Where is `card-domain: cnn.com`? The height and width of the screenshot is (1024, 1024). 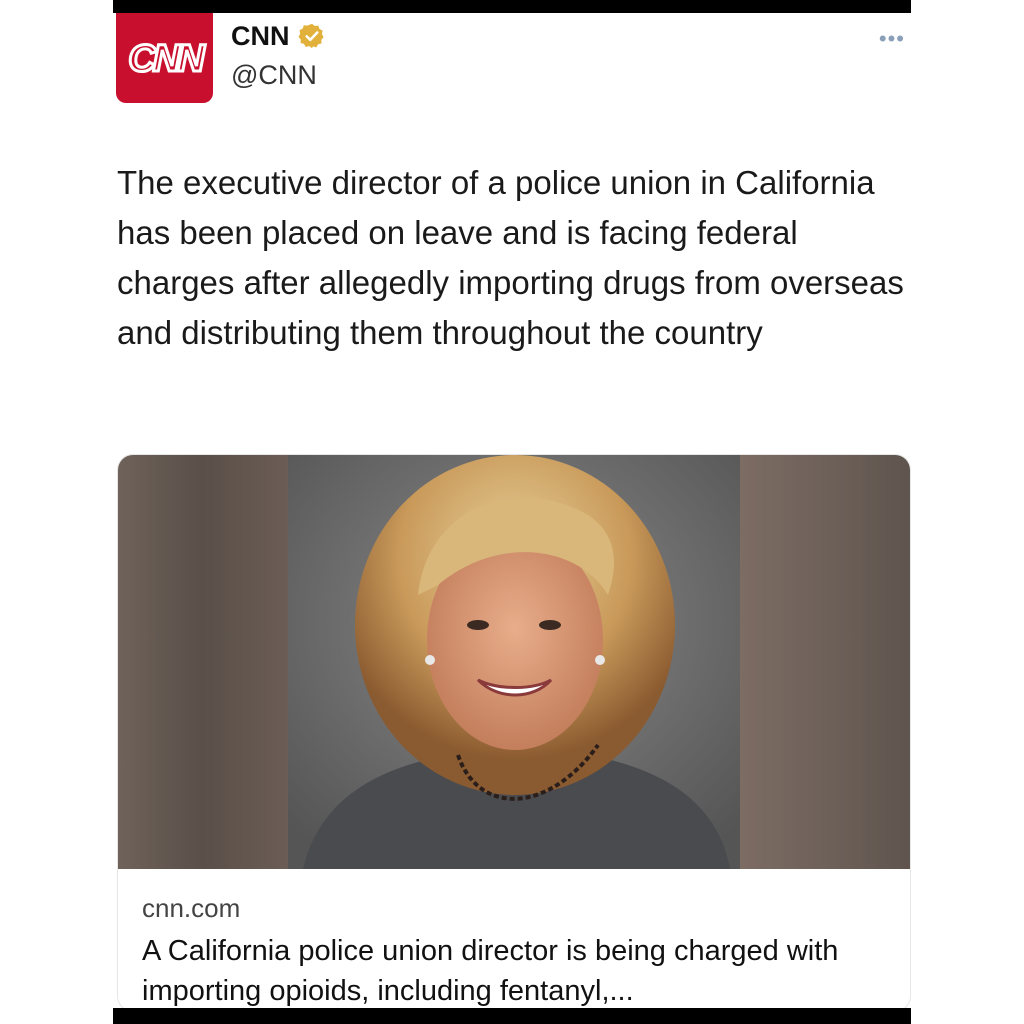
card-domain: cnn.com is located at coordinates (191, 908).